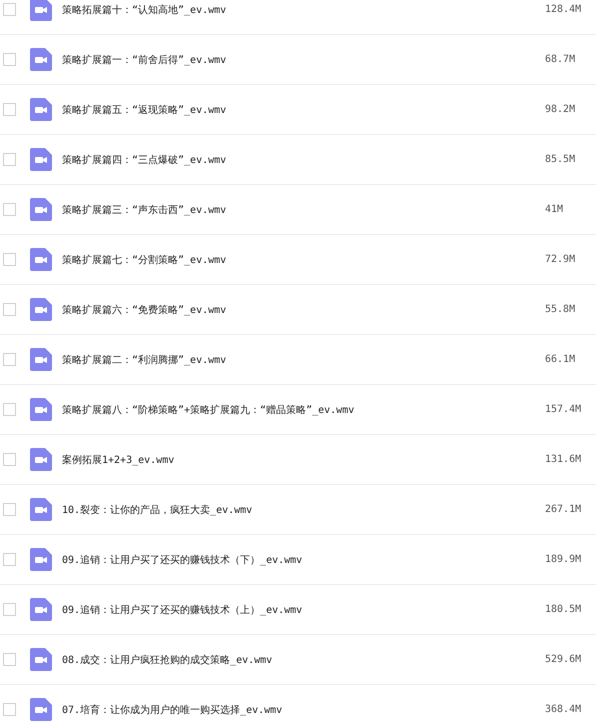  I want to click on file-size: 368.4M, so click(563, 709).